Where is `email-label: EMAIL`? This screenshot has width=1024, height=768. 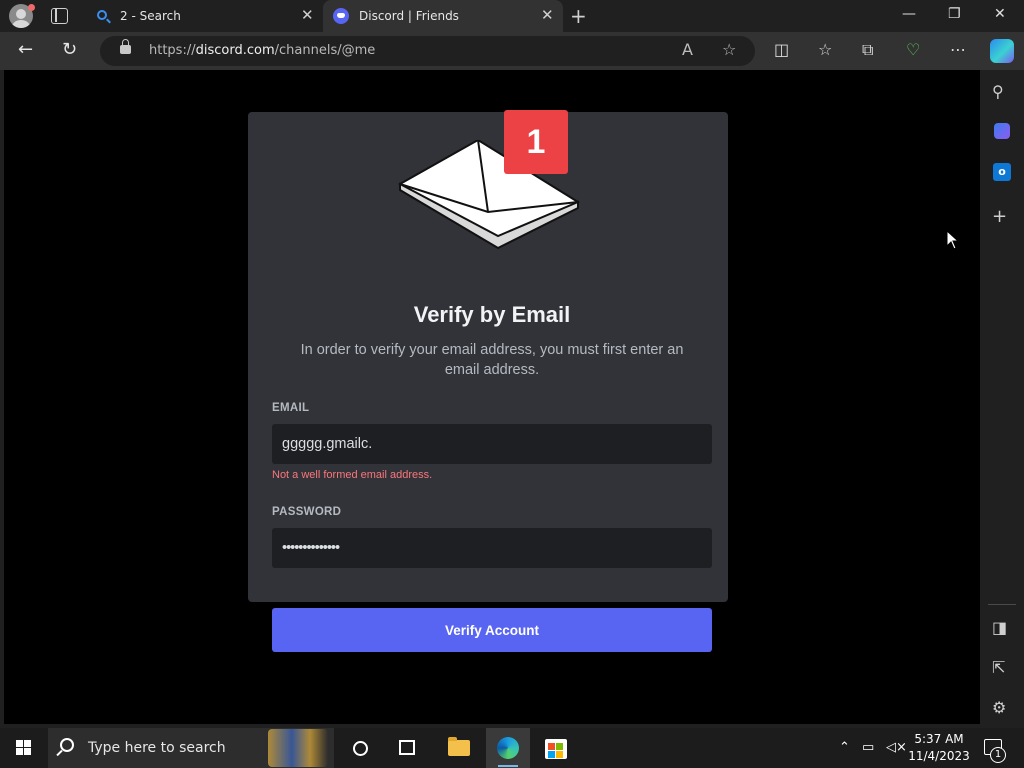
email-label: EMAIL is located at coordinates (291, 408).